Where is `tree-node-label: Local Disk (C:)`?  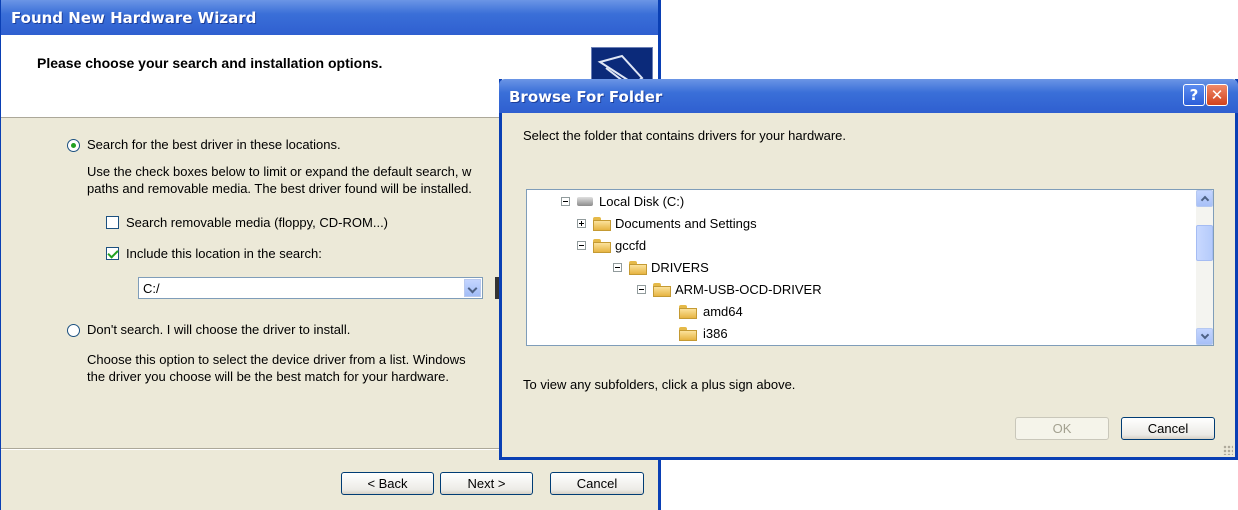
tree-node-label: Local Disk (C:) is located at coordinates (642, 201).